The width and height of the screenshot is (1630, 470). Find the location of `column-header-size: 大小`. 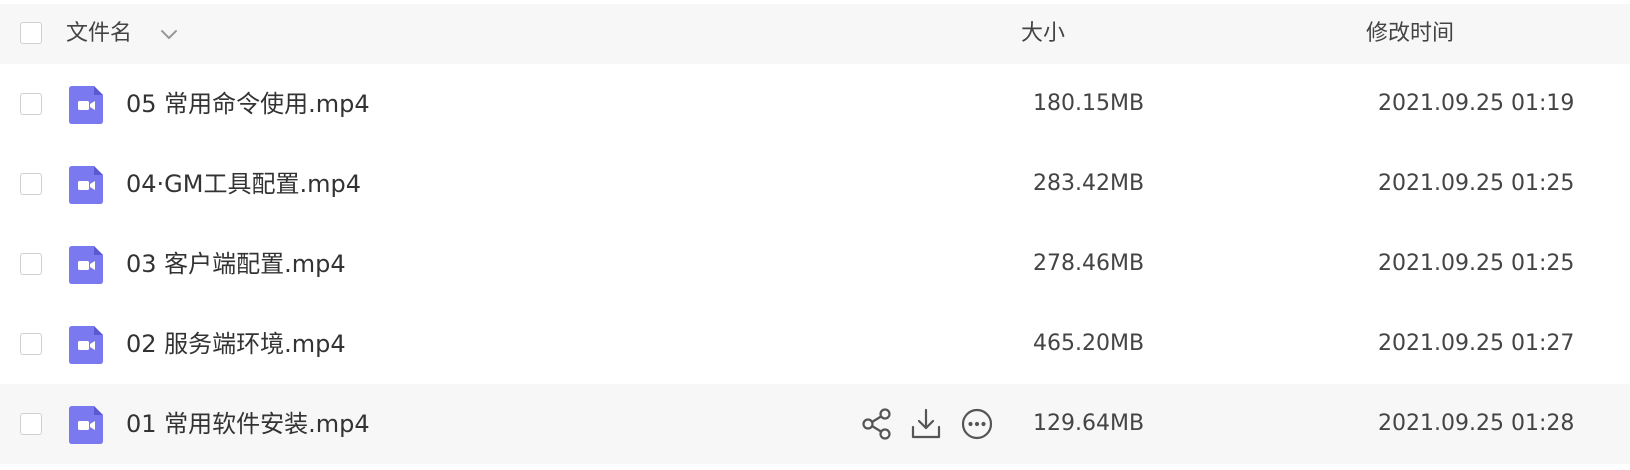

column-header-size: 大小 is located at coordinates (1043, 34).